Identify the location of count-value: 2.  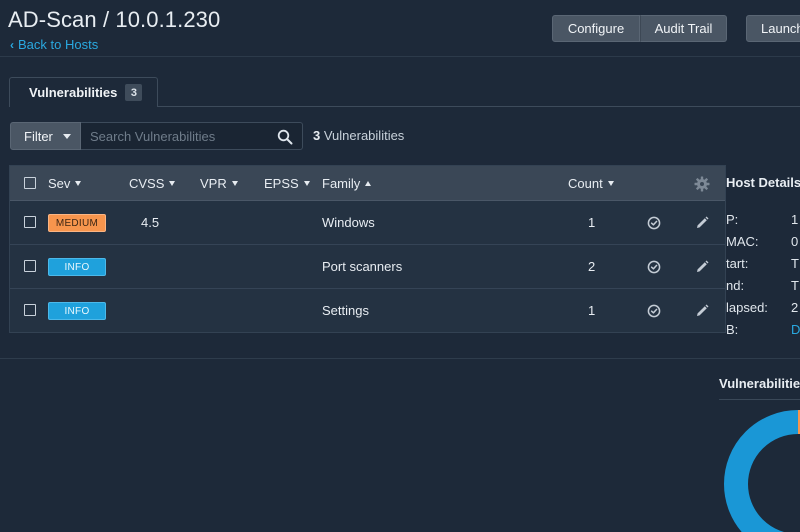
(592, 266).